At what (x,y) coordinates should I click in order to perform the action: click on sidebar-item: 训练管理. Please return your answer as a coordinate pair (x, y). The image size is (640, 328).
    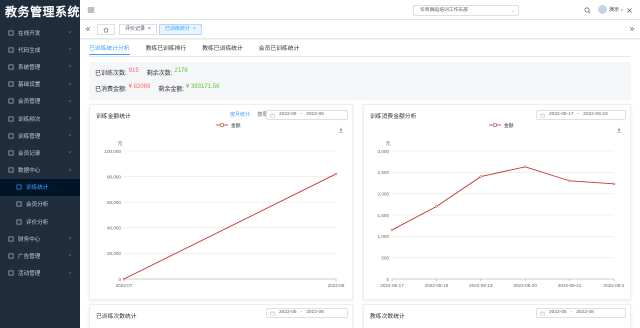
    Looking at the image, I should click on (40, 135).